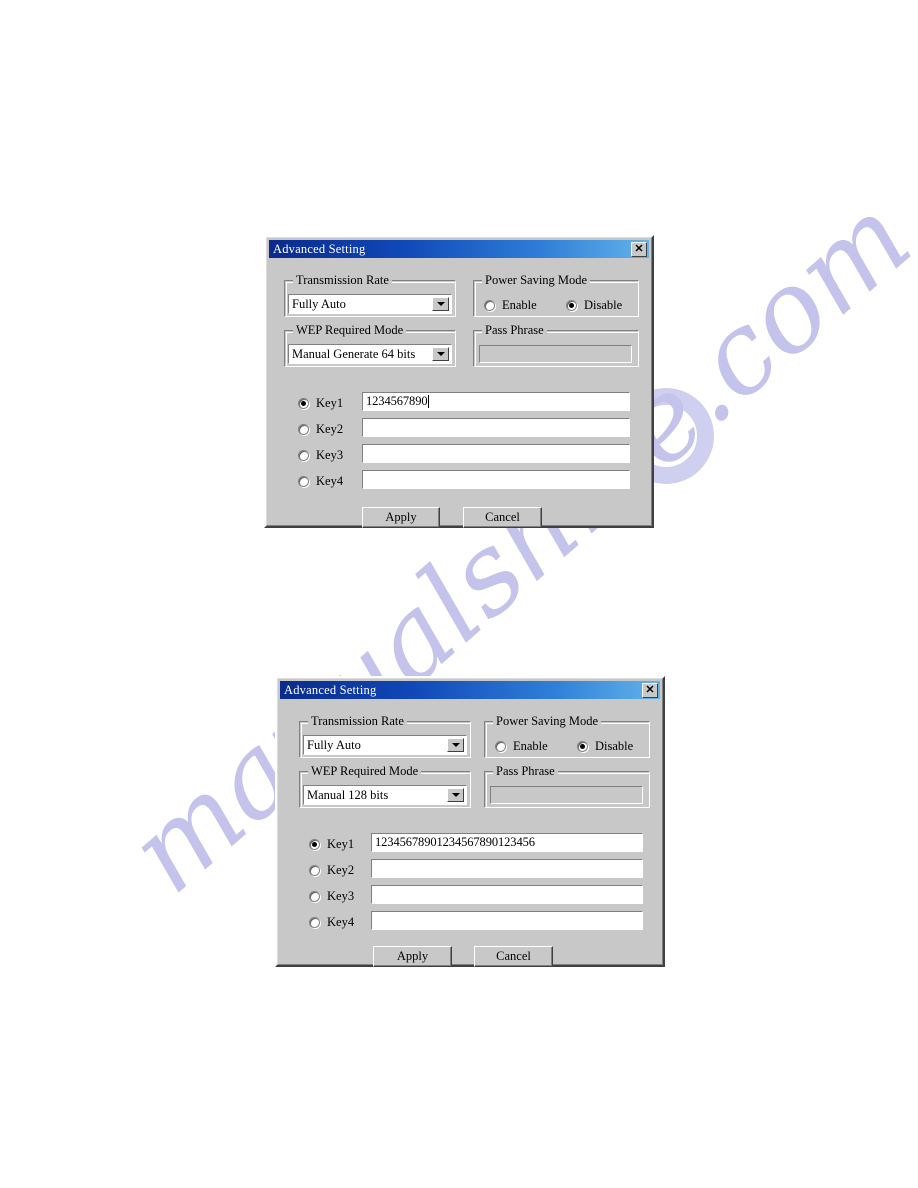 This screenshot has width=918, height=1188. Describe the element at coordinates (348, 794) in the screenshot. I see `wep-required-mode-value: Manual 128 bits` at that location.